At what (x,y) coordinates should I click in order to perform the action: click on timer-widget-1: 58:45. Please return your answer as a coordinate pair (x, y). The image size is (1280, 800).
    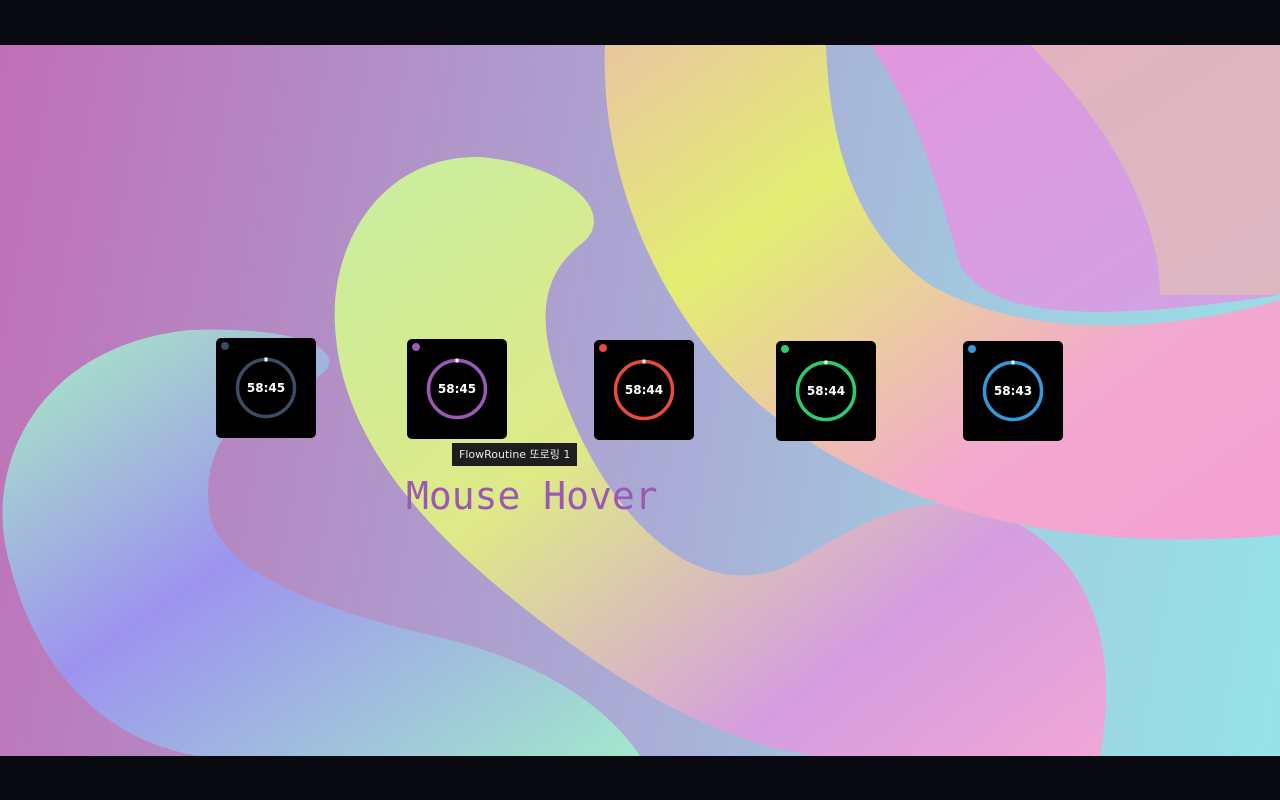
    Looking at the image, I should click on (266, 388).